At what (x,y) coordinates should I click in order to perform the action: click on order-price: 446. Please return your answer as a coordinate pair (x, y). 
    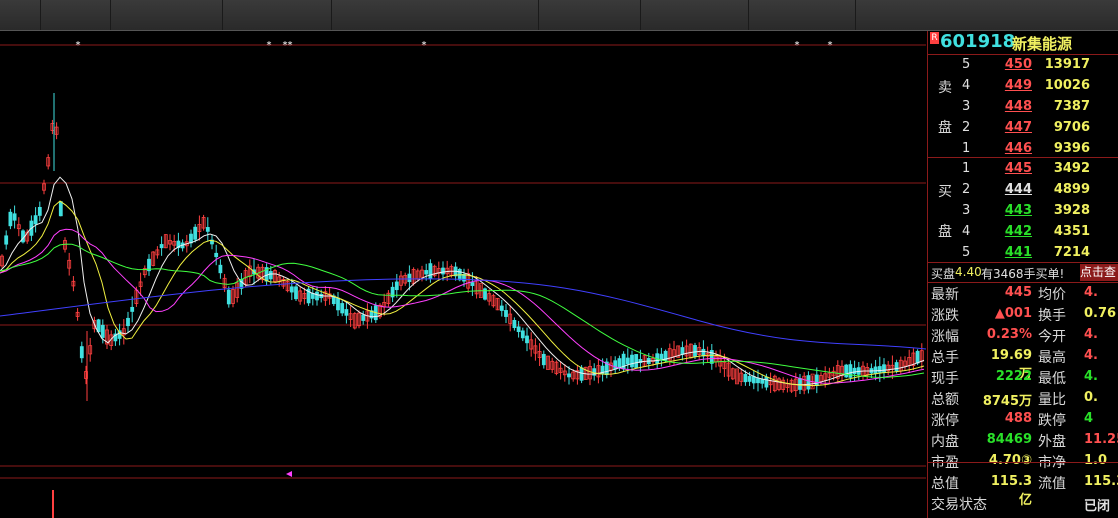
    Looking at the image, I should click on (1007, 148).